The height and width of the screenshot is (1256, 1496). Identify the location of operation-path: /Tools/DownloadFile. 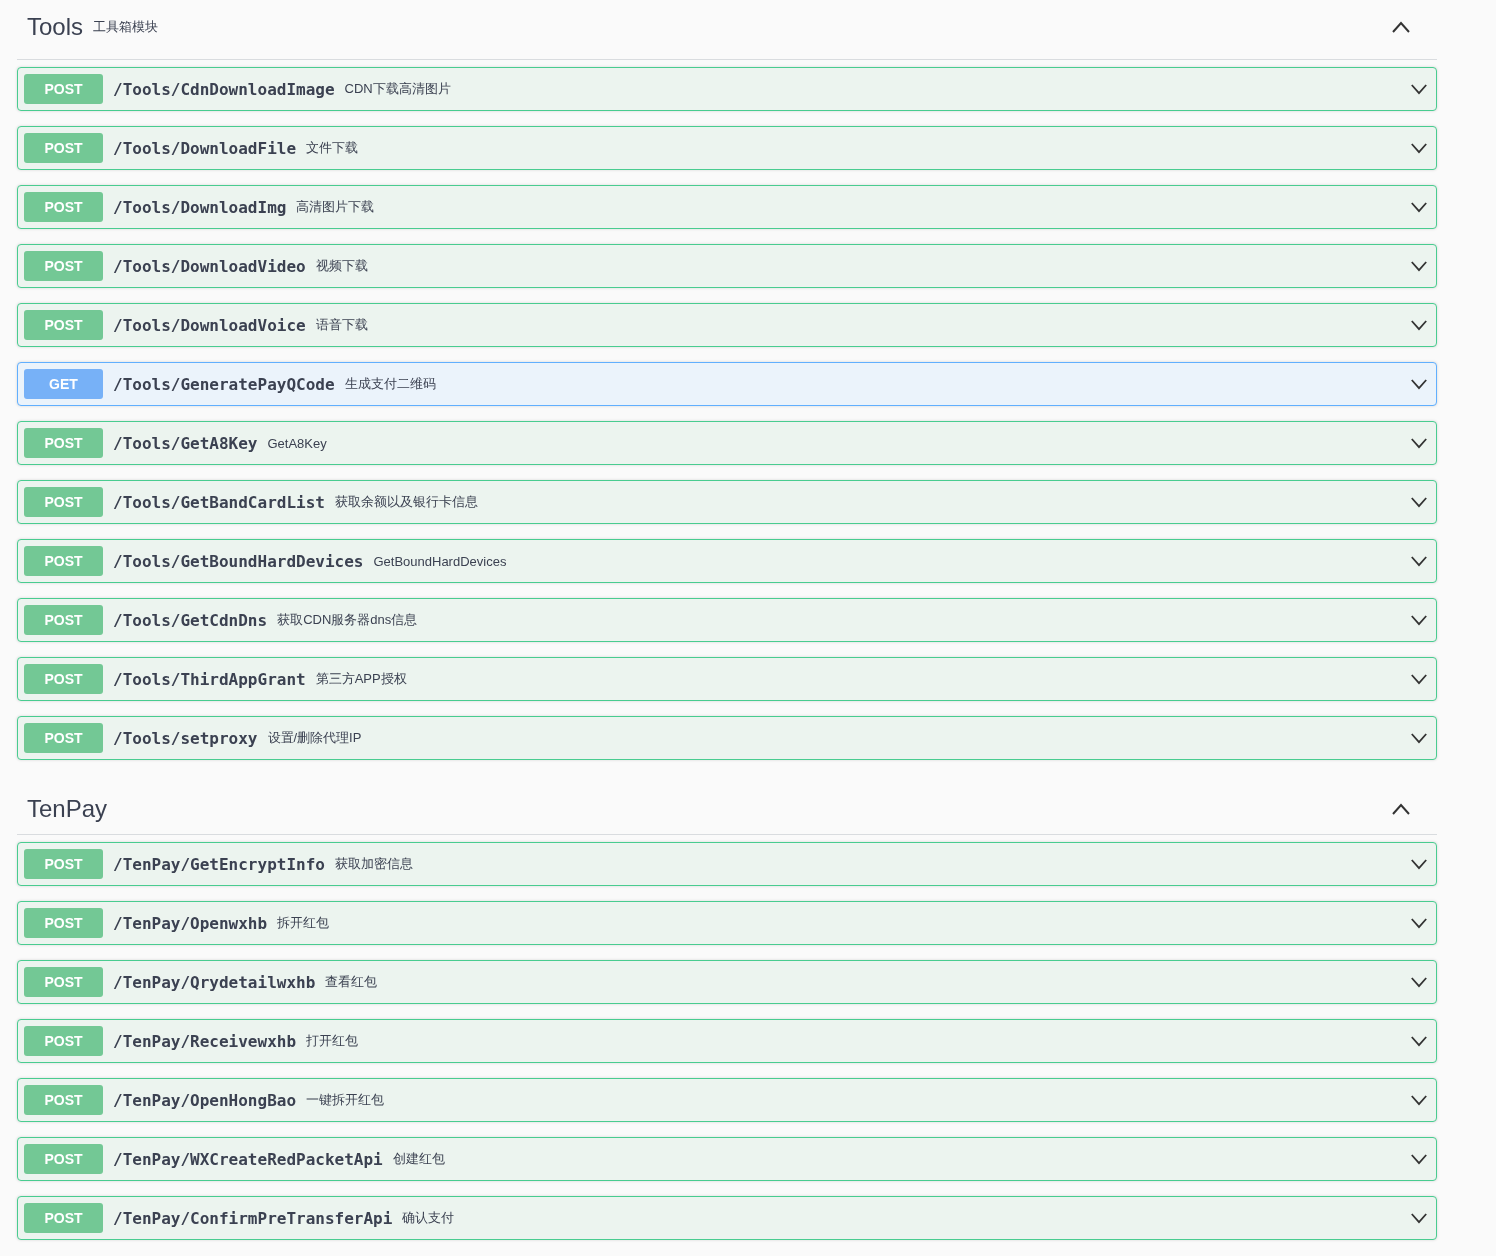
(205, 148).